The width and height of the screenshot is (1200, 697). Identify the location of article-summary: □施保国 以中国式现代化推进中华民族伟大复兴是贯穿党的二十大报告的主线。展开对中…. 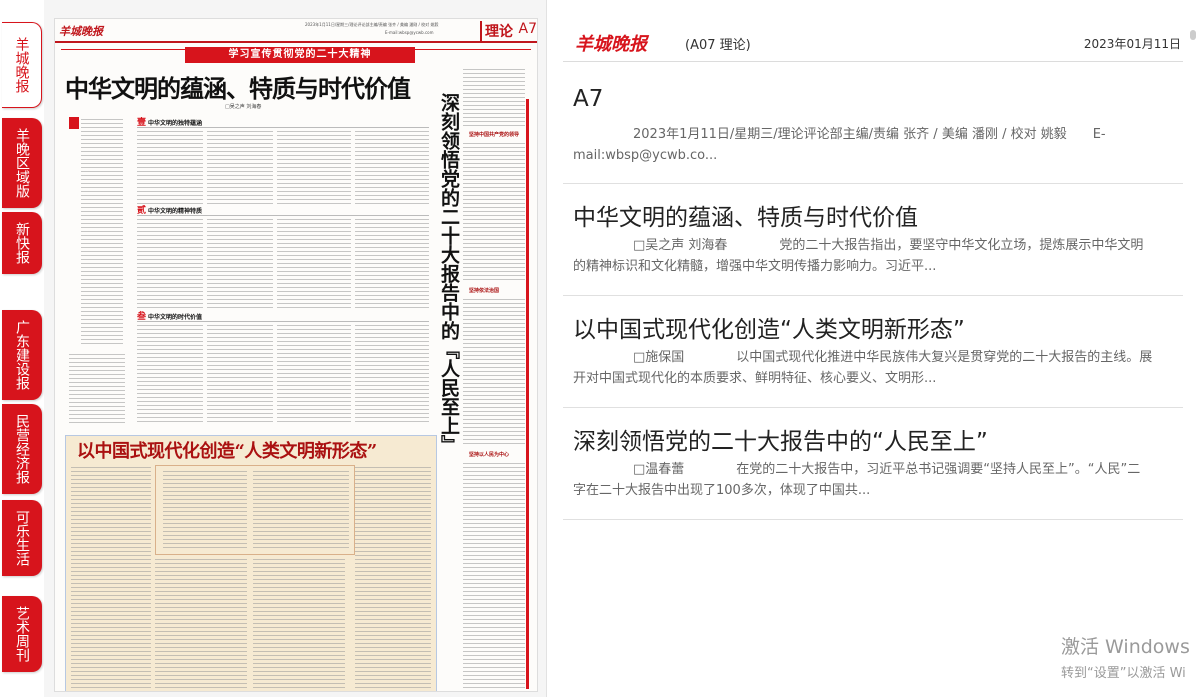
(863, 368).